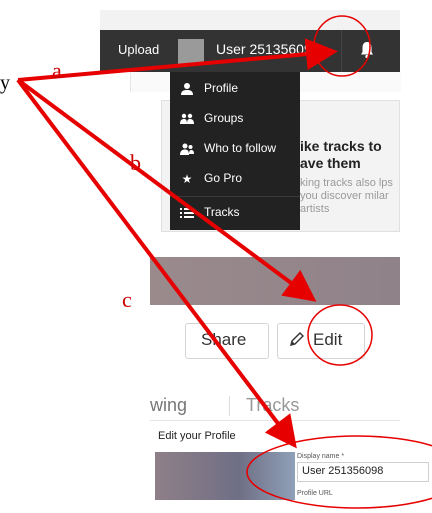 The image size is (432, 513). Describe the element at coordinates (224, 118) in the screenshot. I see `menu-item-label: Groups` at that location.